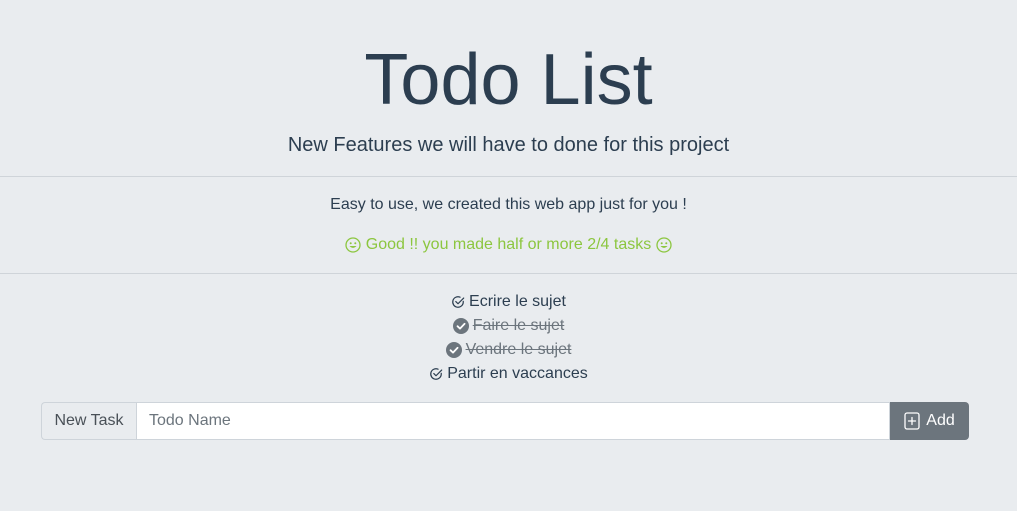  What do you see at coordinates (518, 349) in the screenshot?
I see `todo-label: Vendre le sujet` at bounding box center [518, 349].